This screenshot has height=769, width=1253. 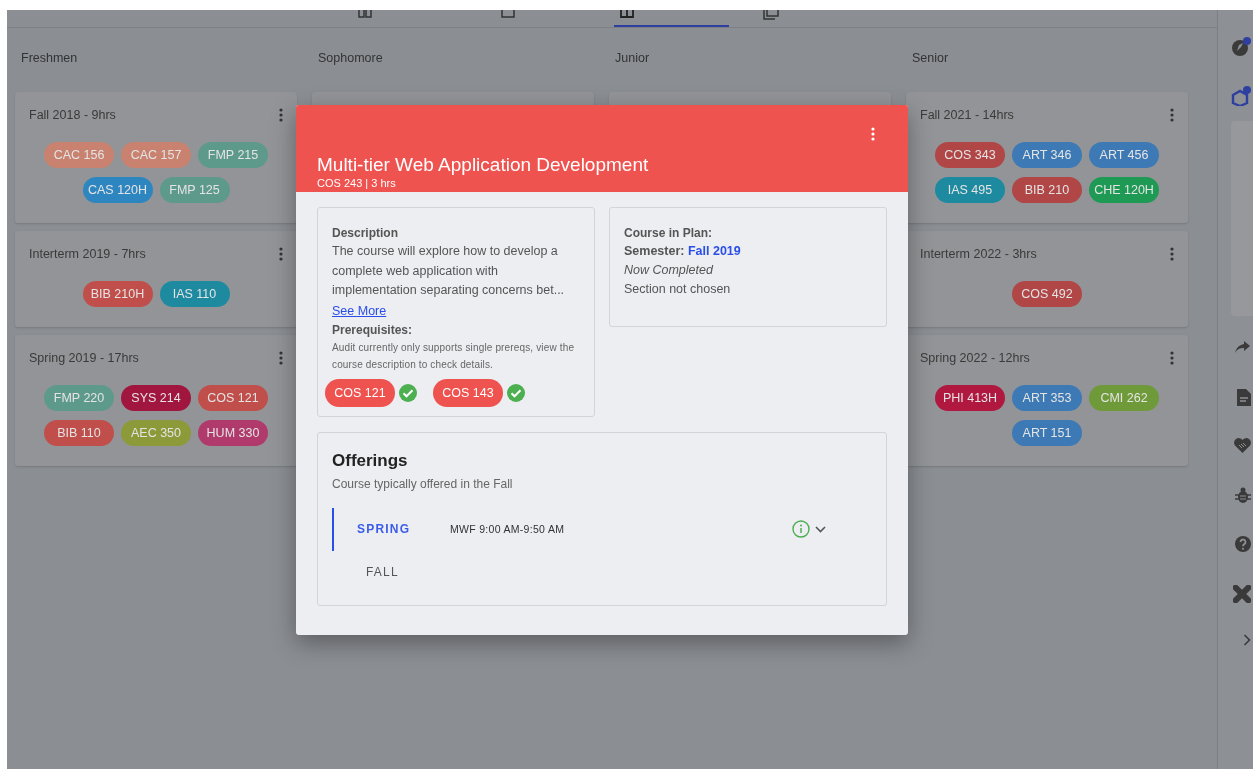 I want to click on course-chip: CHE 120H, so click(x=1124, y=190).